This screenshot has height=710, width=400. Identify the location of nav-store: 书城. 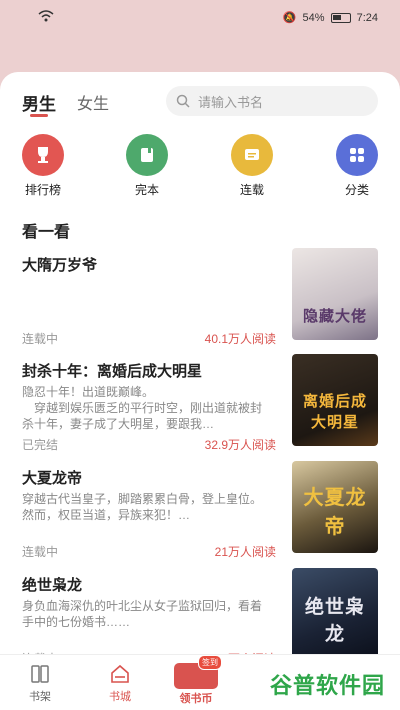
(120, 683).